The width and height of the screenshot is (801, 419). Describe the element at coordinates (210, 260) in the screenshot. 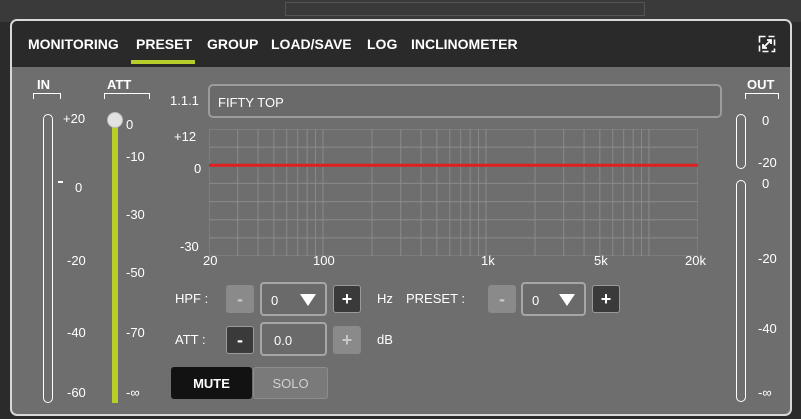

I see `graph-x-label: 20` at that location.